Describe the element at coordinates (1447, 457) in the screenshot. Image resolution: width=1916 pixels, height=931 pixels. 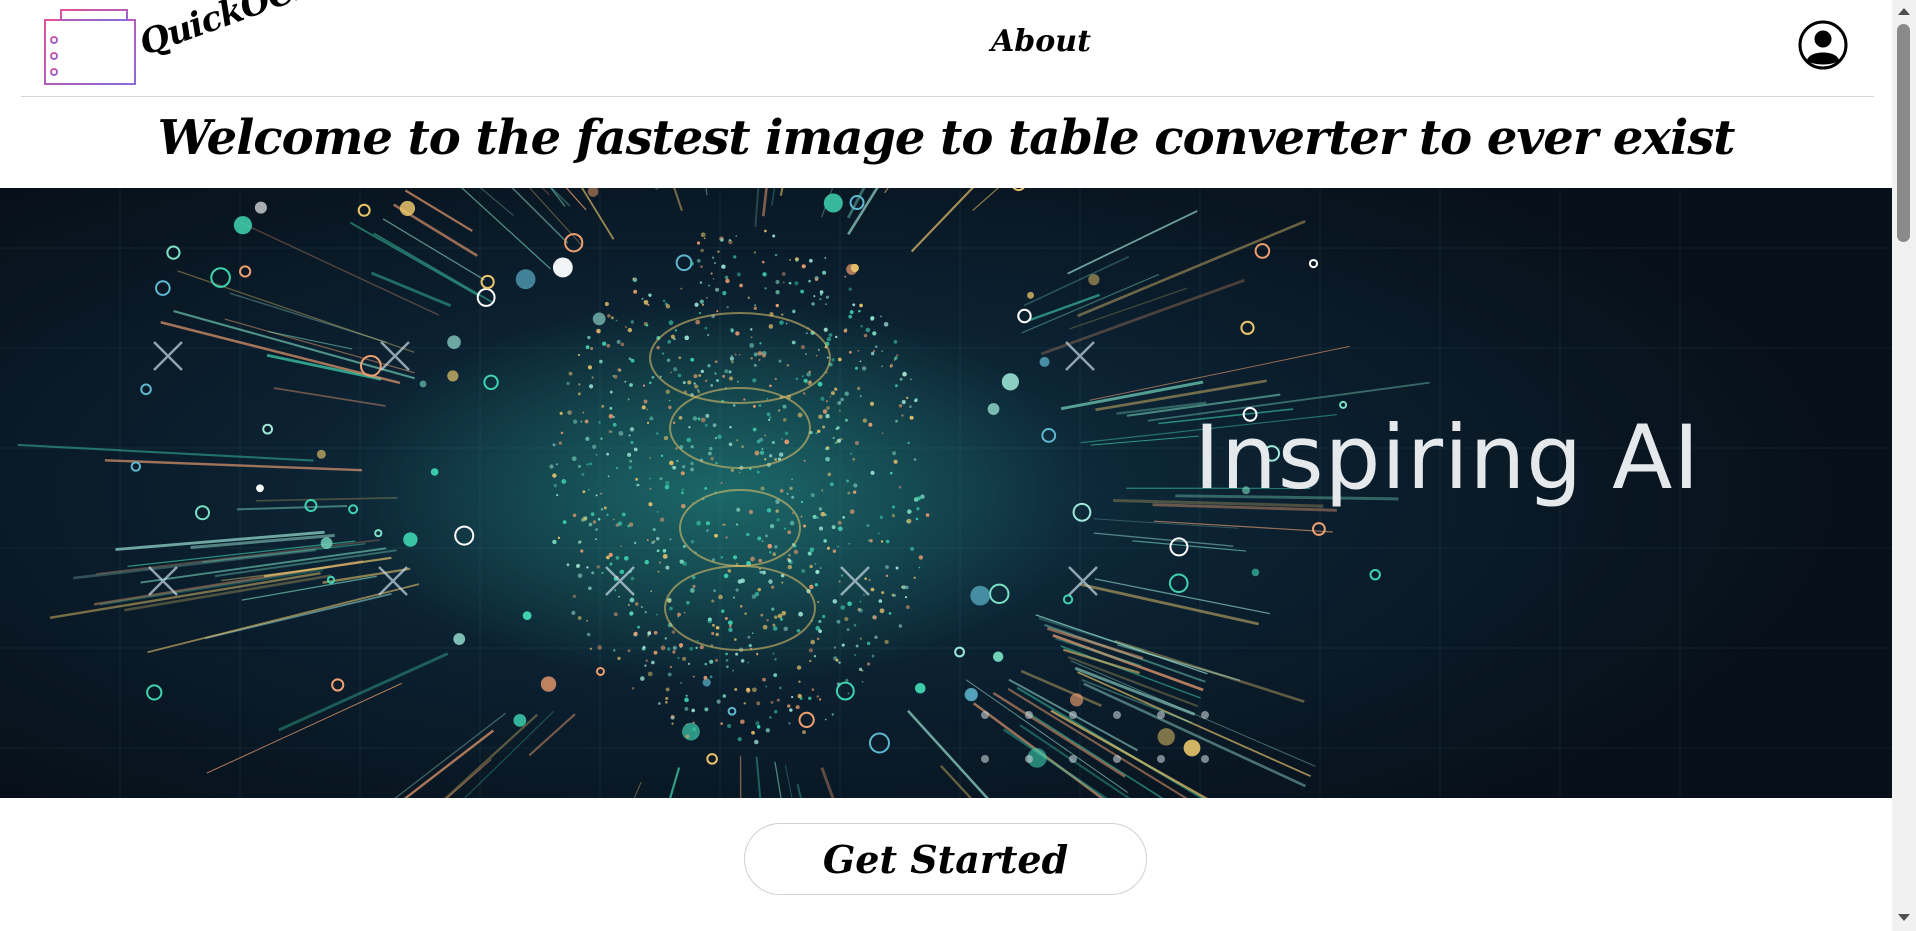
I see `hero-text: Inspiring AI` at that location.